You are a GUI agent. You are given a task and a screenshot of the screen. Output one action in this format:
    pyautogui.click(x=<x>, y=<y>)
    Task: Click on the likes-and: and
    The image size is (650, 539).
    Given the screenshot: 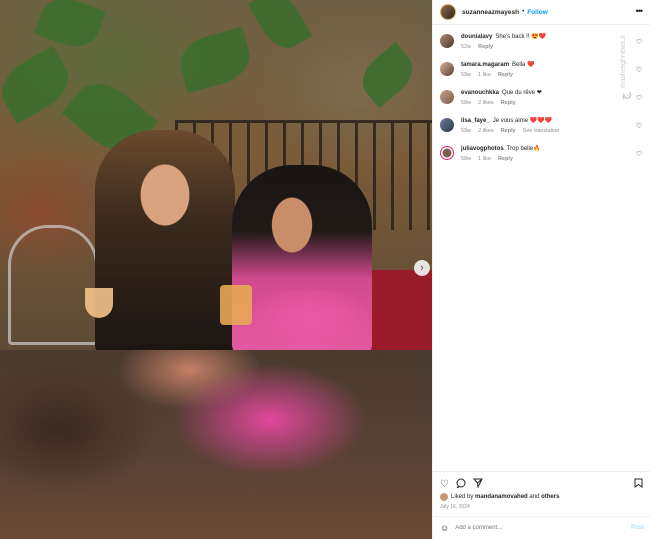 What is the action you would take?
    pyautogui.click(x=534, y=497)
    